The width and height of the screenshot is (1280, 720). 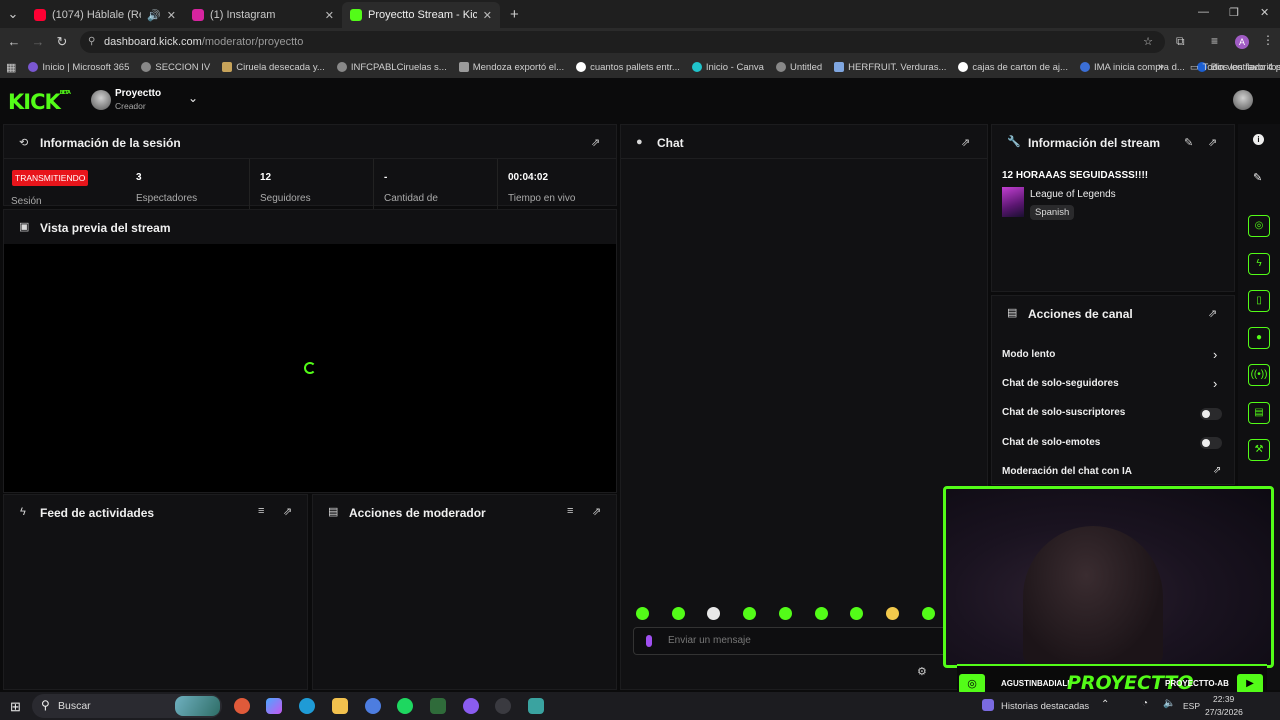 What do you see at coordinates (1067, 471) in the screenshot?
I see `action-ai-moderation: Moderación del chat con IA` at bounding box center [1067, 471].